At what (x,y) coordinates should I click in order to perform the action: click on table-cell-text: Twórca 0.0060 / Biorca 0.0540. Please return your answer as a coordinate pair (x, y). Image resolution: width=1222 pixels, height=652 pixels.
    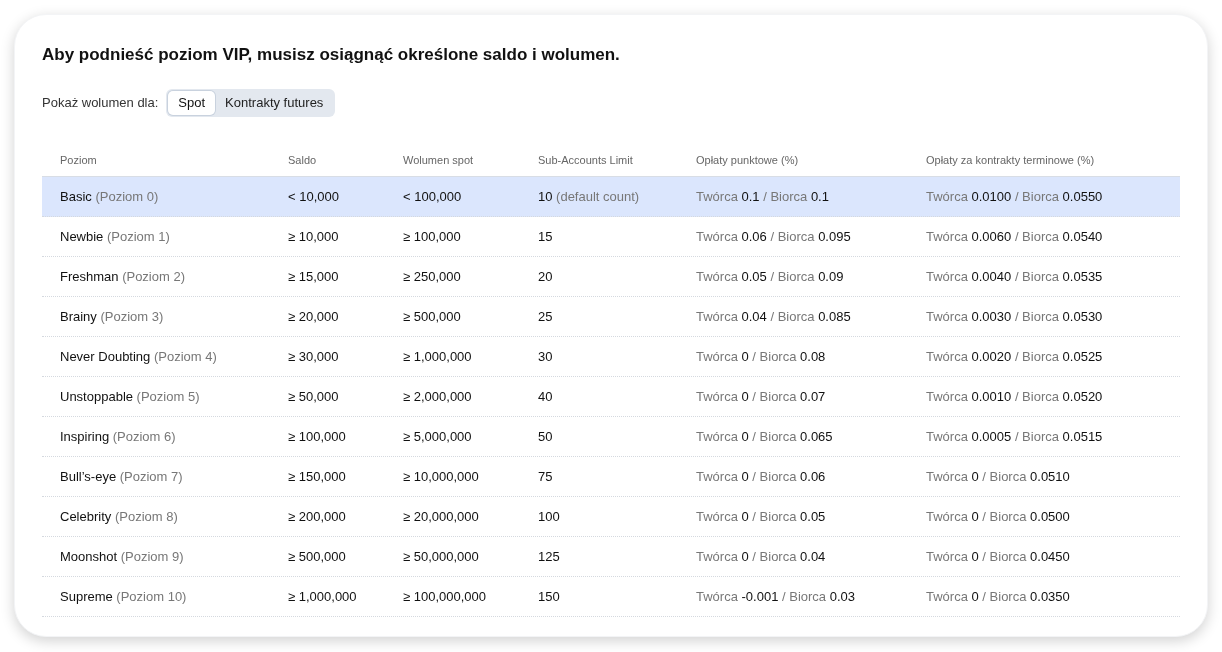
    Looking at the image, I should click on (1015, 236).